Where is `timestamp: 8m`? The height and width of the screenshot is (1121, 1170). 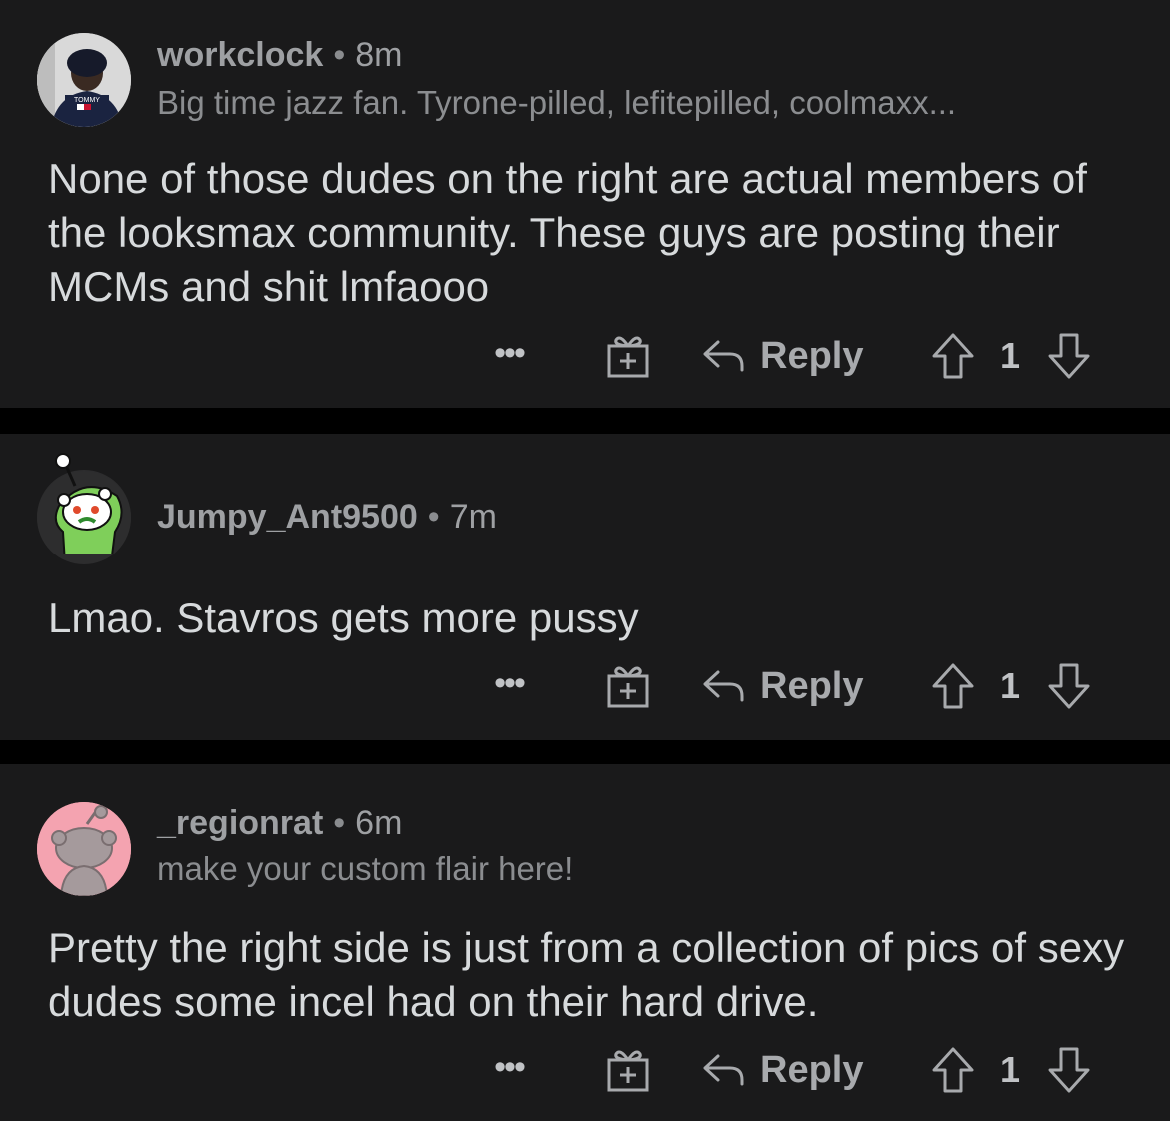
timestamp: 8m is located at coordinates (379, 55).